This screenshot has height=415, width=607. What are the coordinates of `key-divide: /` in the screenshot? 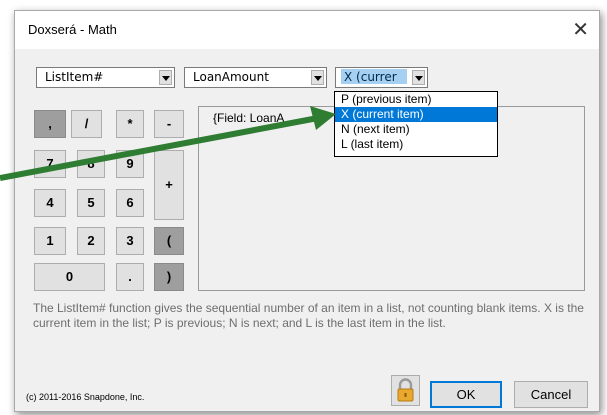 It's located at (86, 124).